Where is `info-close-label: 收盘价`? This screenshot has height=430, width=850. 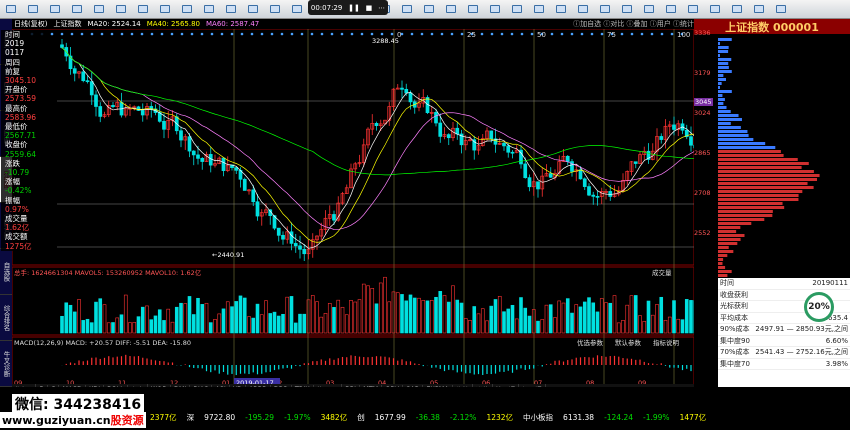 info-close-label: 收盘价 is located at coordinates (16, 145).